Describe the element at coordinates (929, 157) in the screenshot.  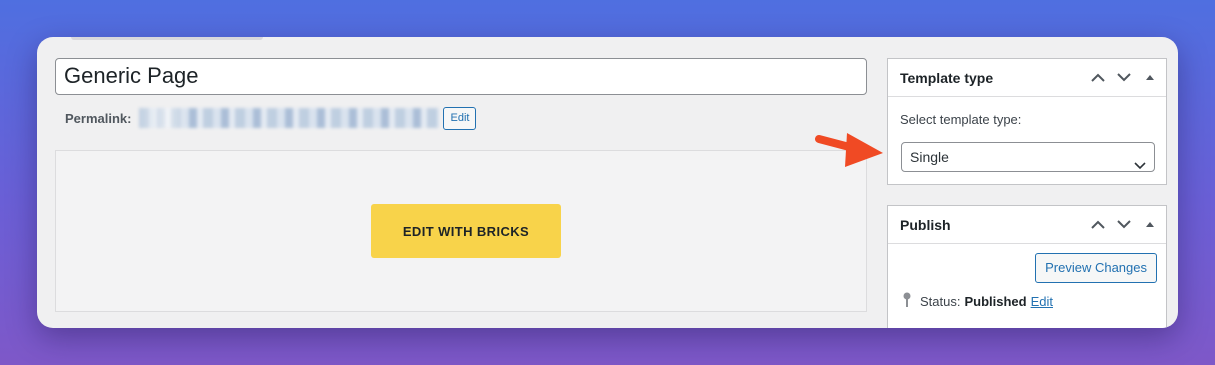
I see `template-type-selected: Single` at that location.